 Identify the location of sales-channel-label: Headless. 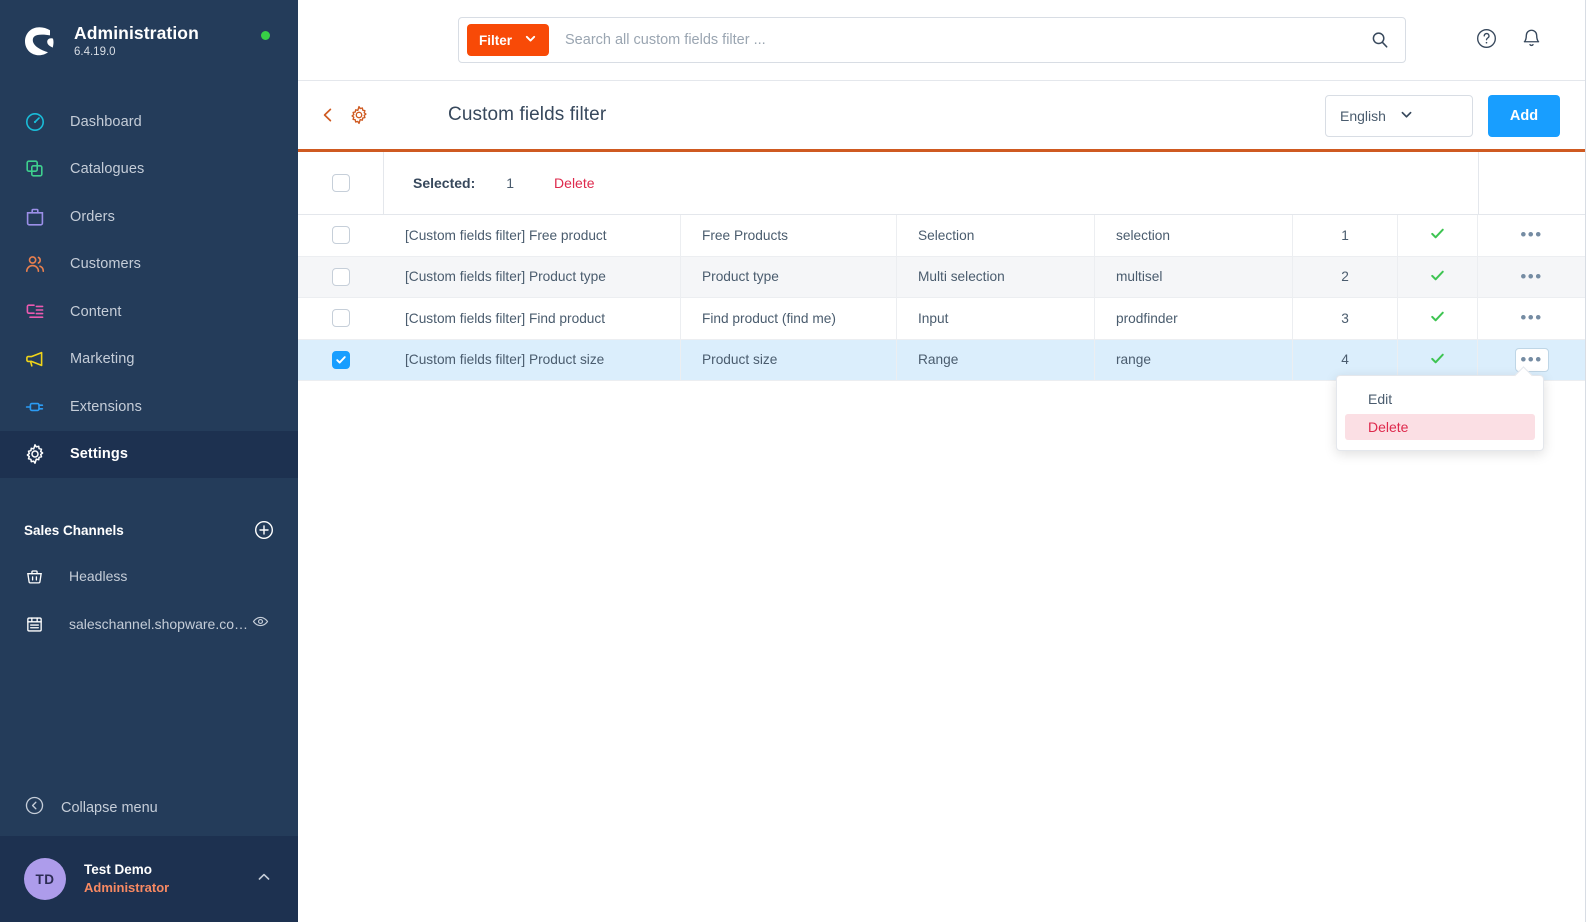
(98, 576).